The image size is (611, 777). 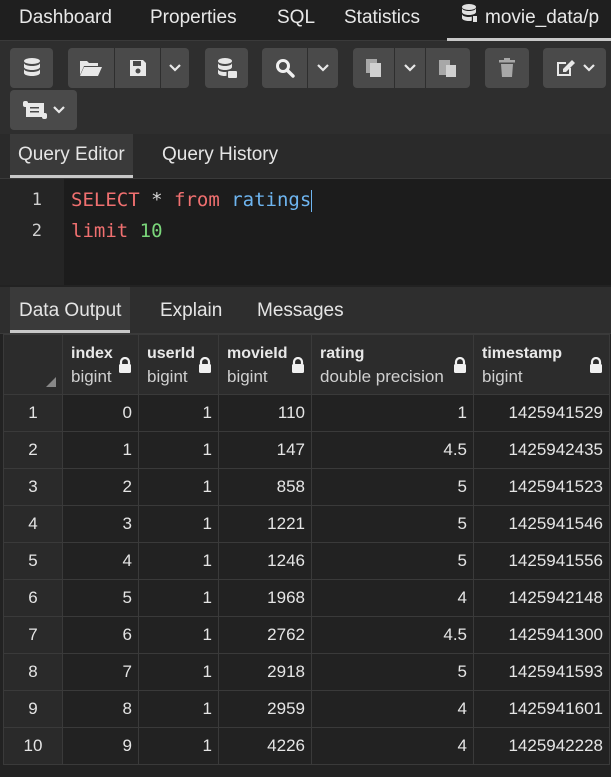 What do you see at coordinates (541, 709) in the screenshot?
I see `table-cell: 1425941601` at bounding box center [541, 709].